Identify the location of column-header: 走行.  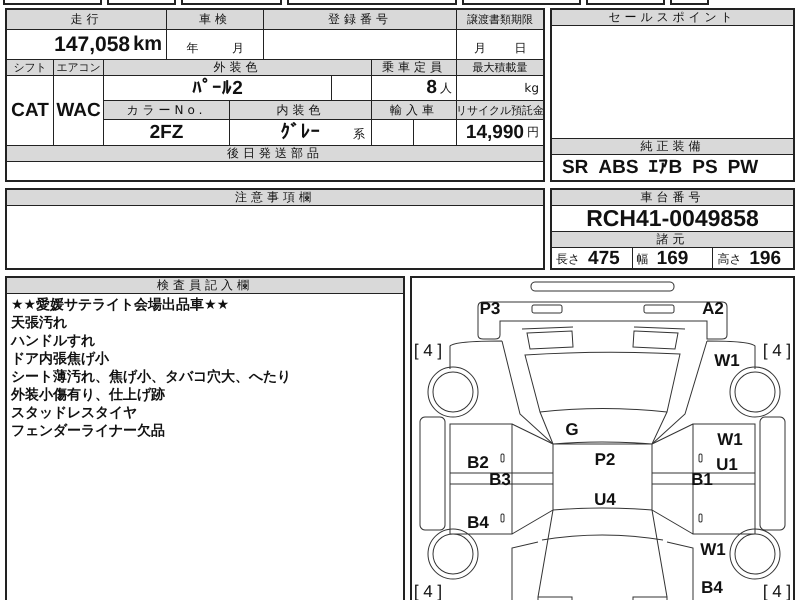
(86, 19).